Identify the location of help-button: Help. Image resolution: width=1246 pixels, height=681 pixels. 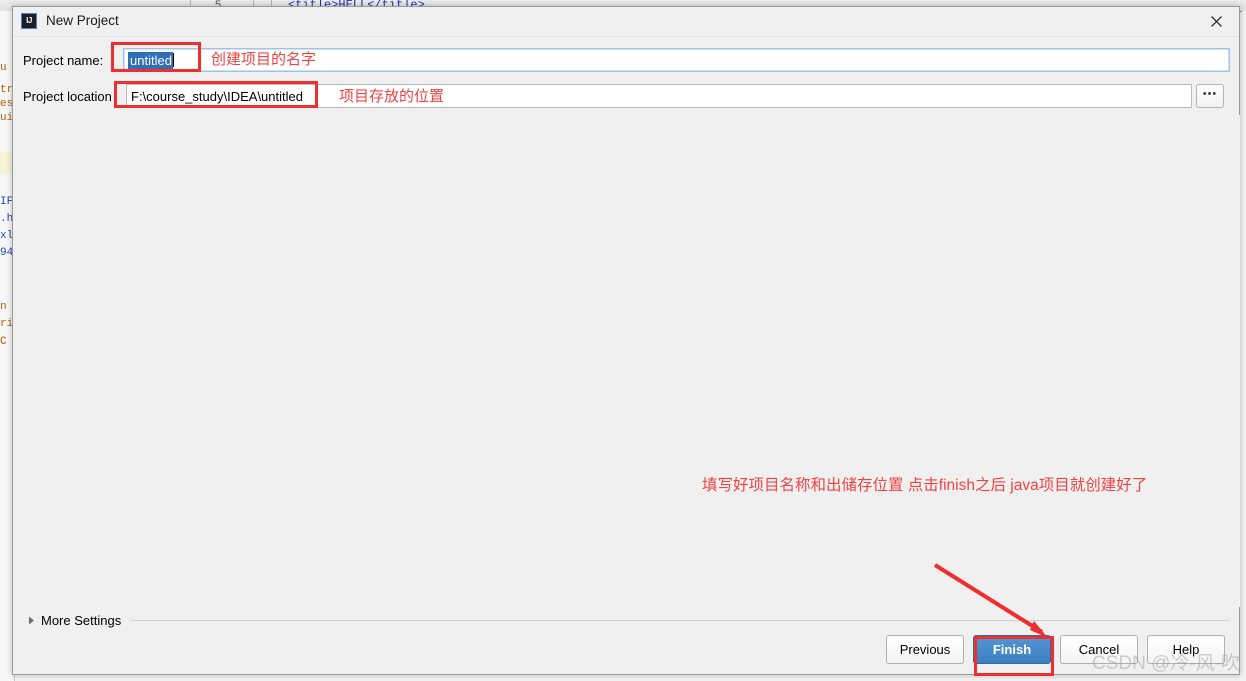
(1186, 649).